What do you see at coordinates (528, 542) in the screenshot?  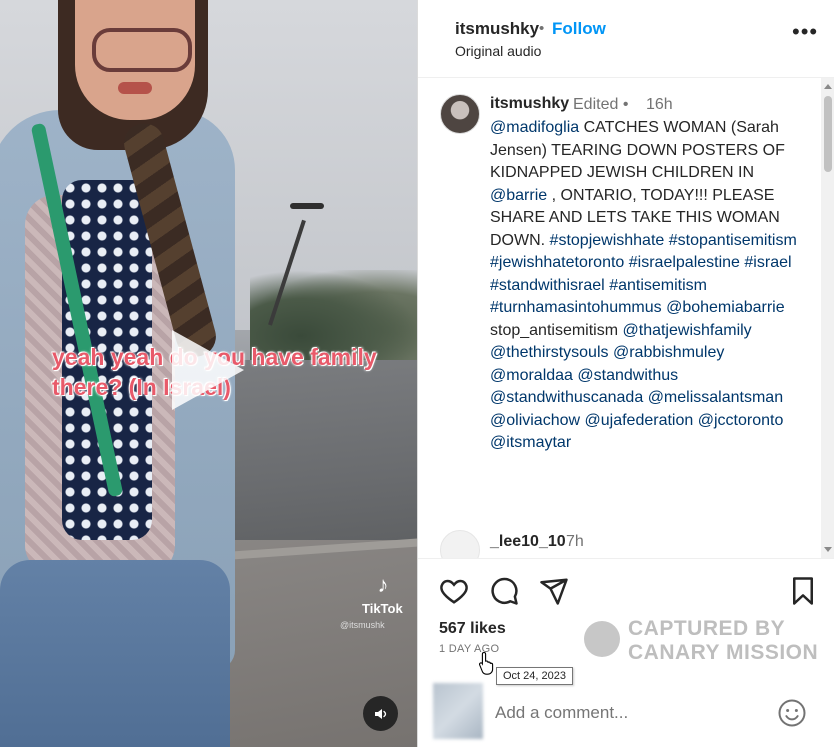 I see `comment-username: _lee10_10` at bounding box center [528, 542].